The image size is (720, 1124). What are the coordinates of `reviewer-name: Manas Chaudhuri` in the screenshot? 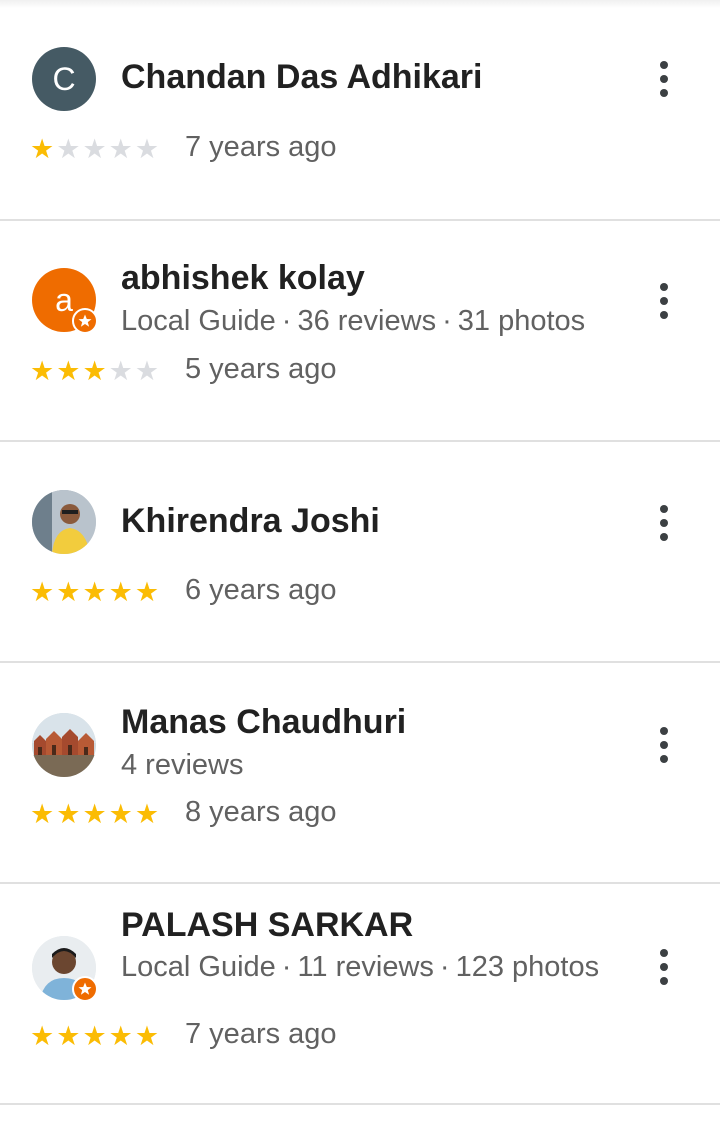 It's located at (263, 722).